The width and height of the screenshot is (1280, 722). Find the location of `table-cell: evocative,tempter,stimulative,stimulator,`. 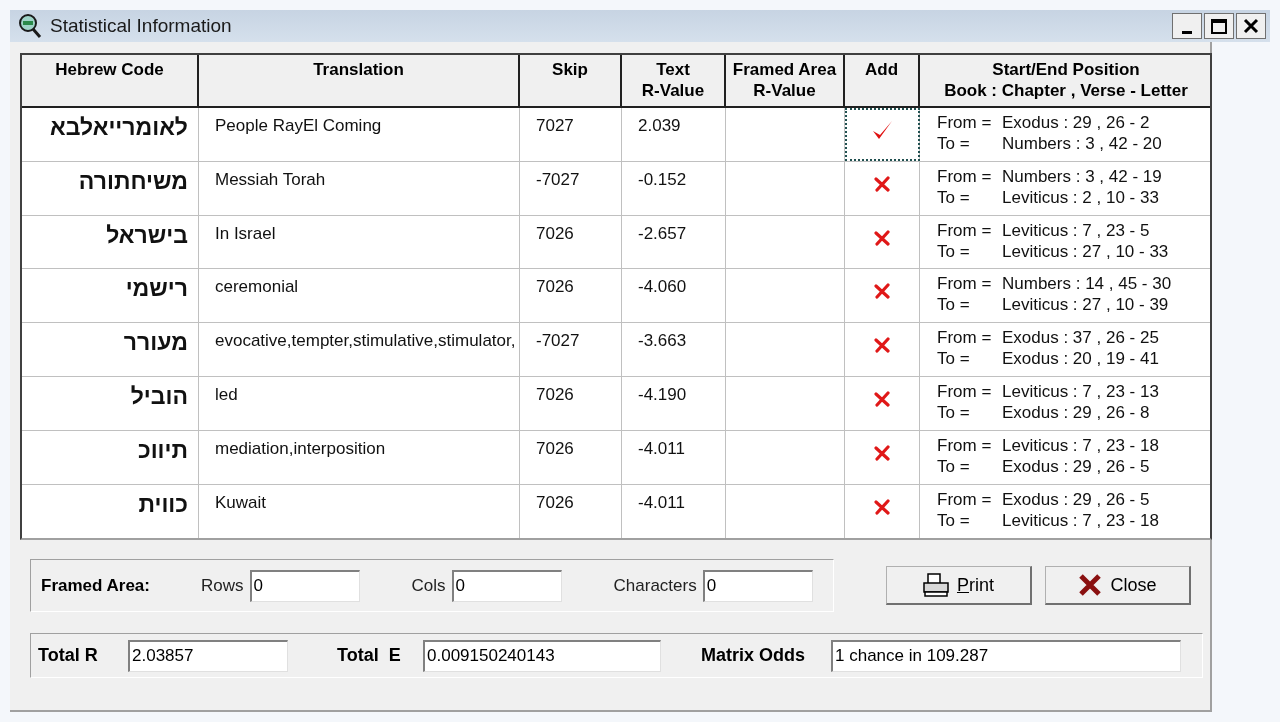

table-cell: evocative,tempter,stimulative,stimulator, is located at coordinates (359, 349).